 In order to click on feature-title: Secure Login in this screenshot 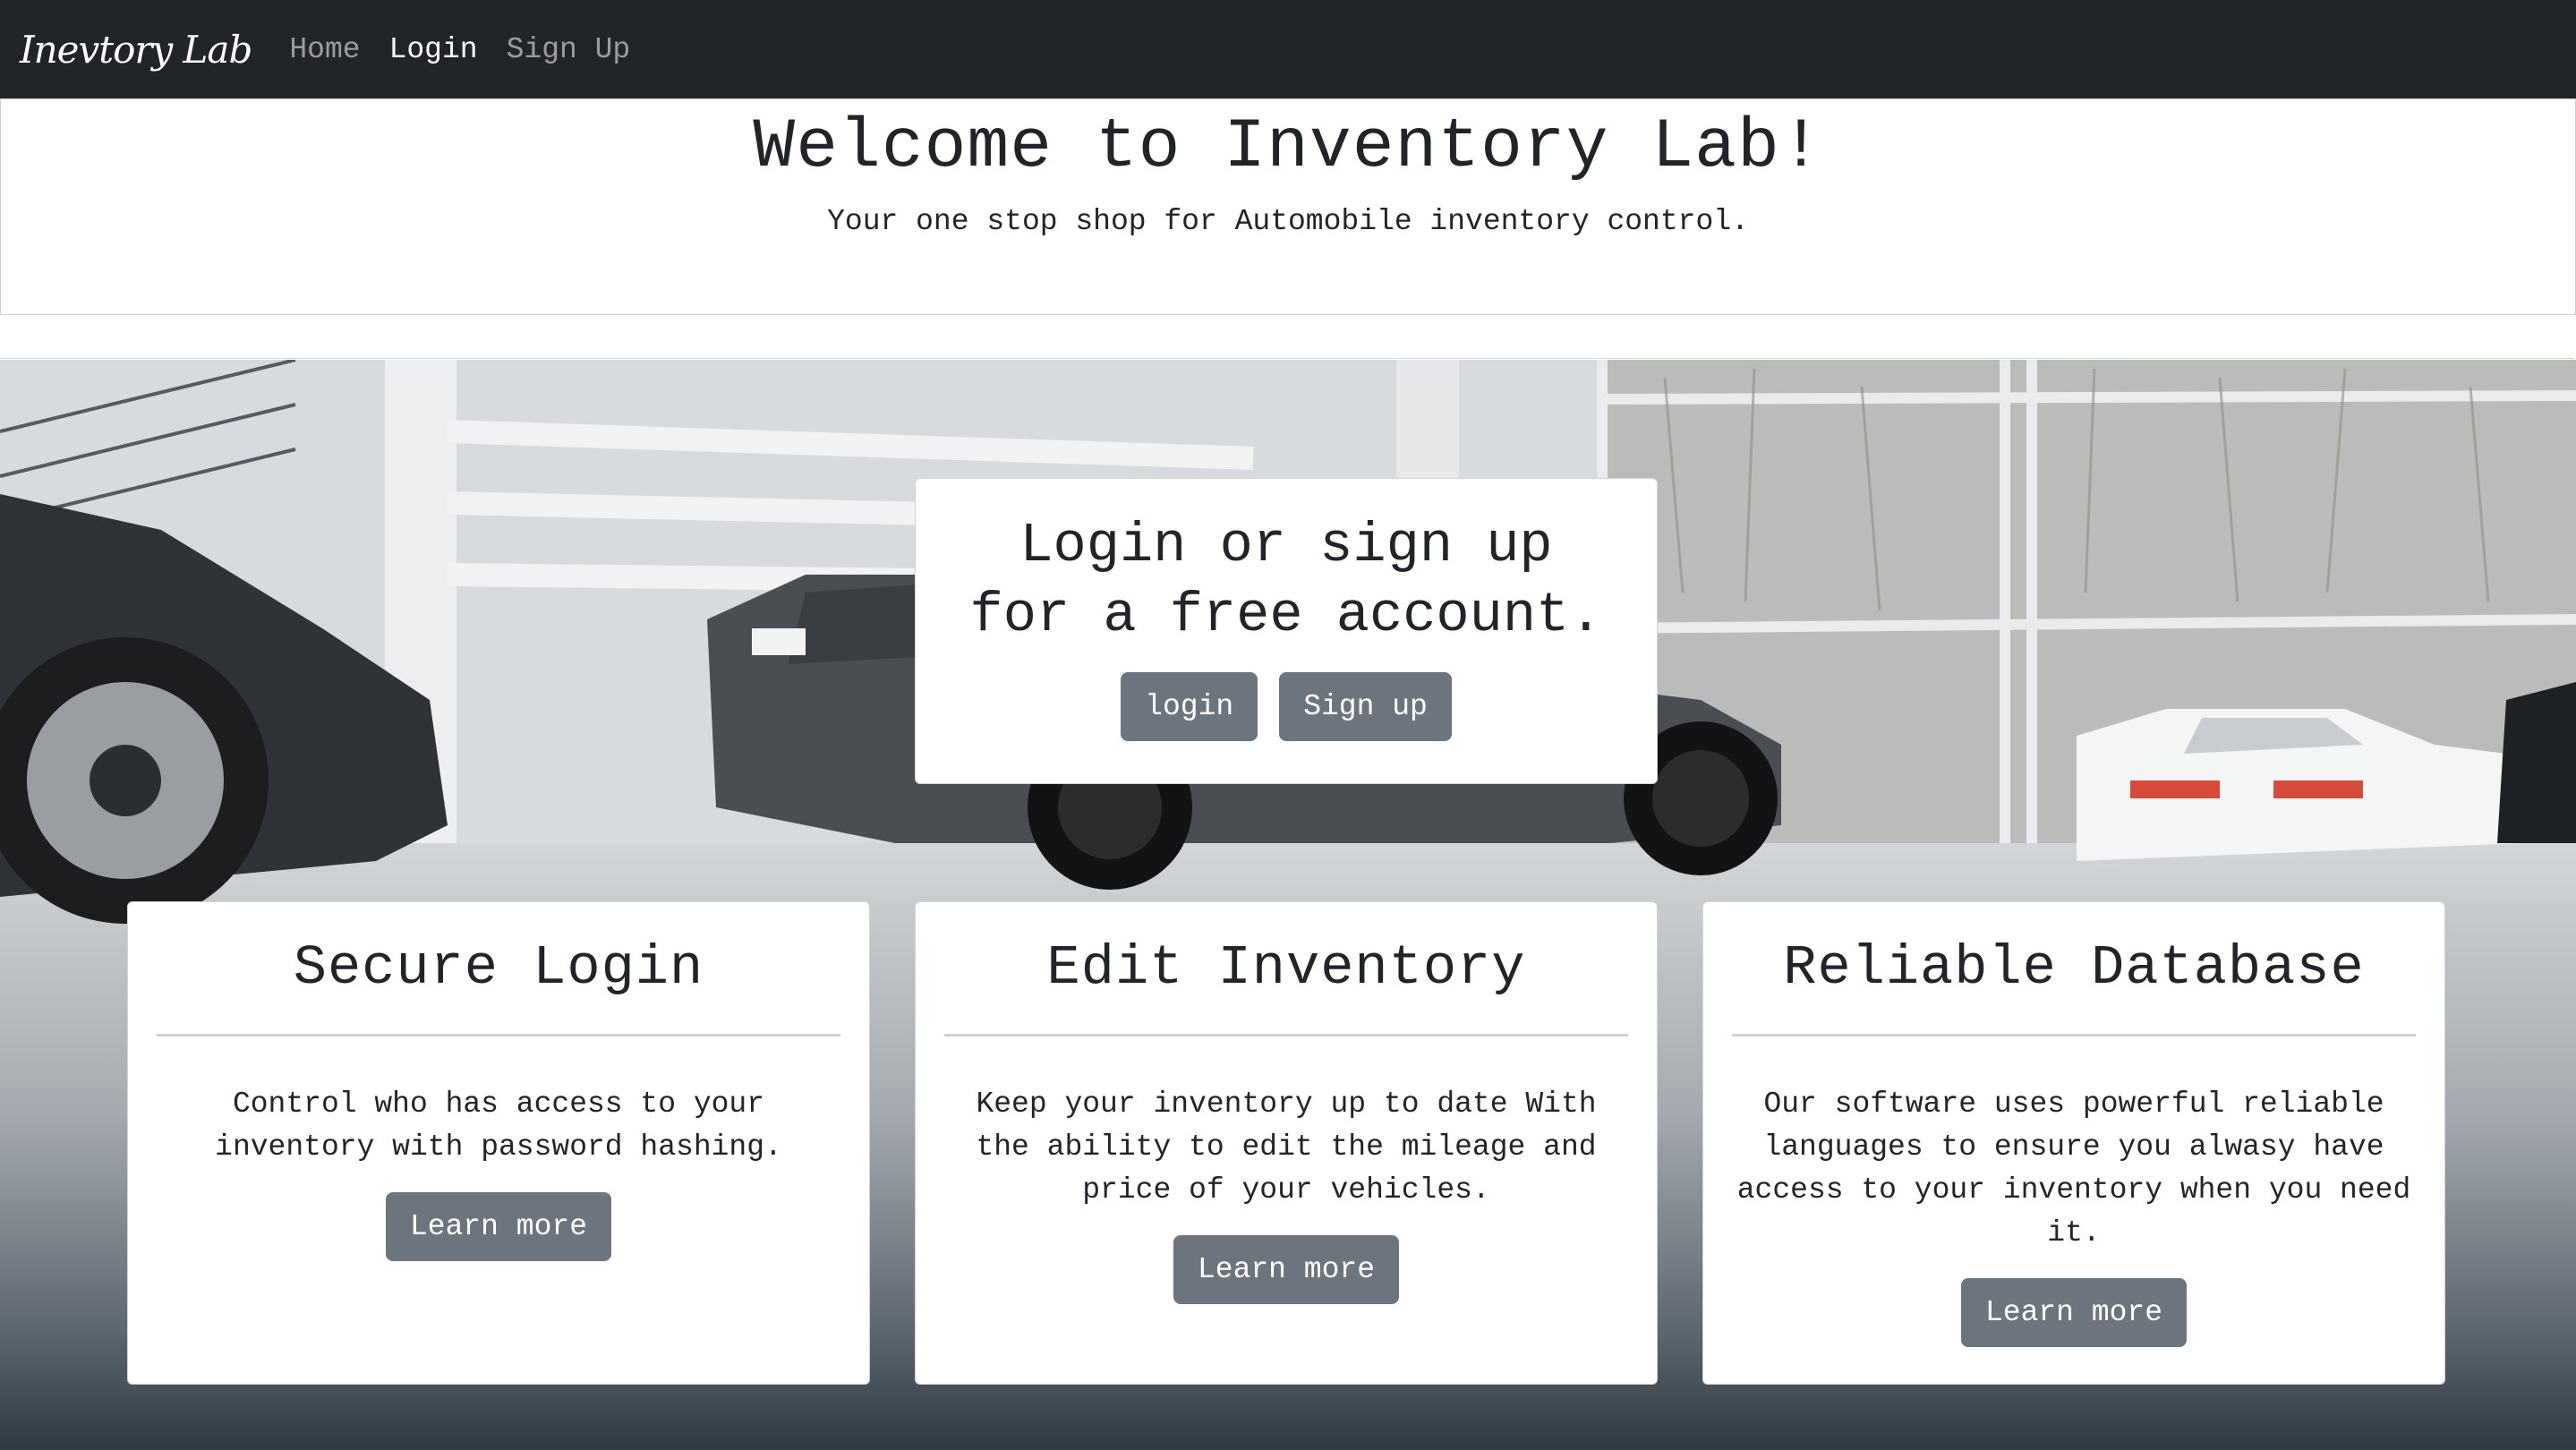, I will do `click(498, 968)`.